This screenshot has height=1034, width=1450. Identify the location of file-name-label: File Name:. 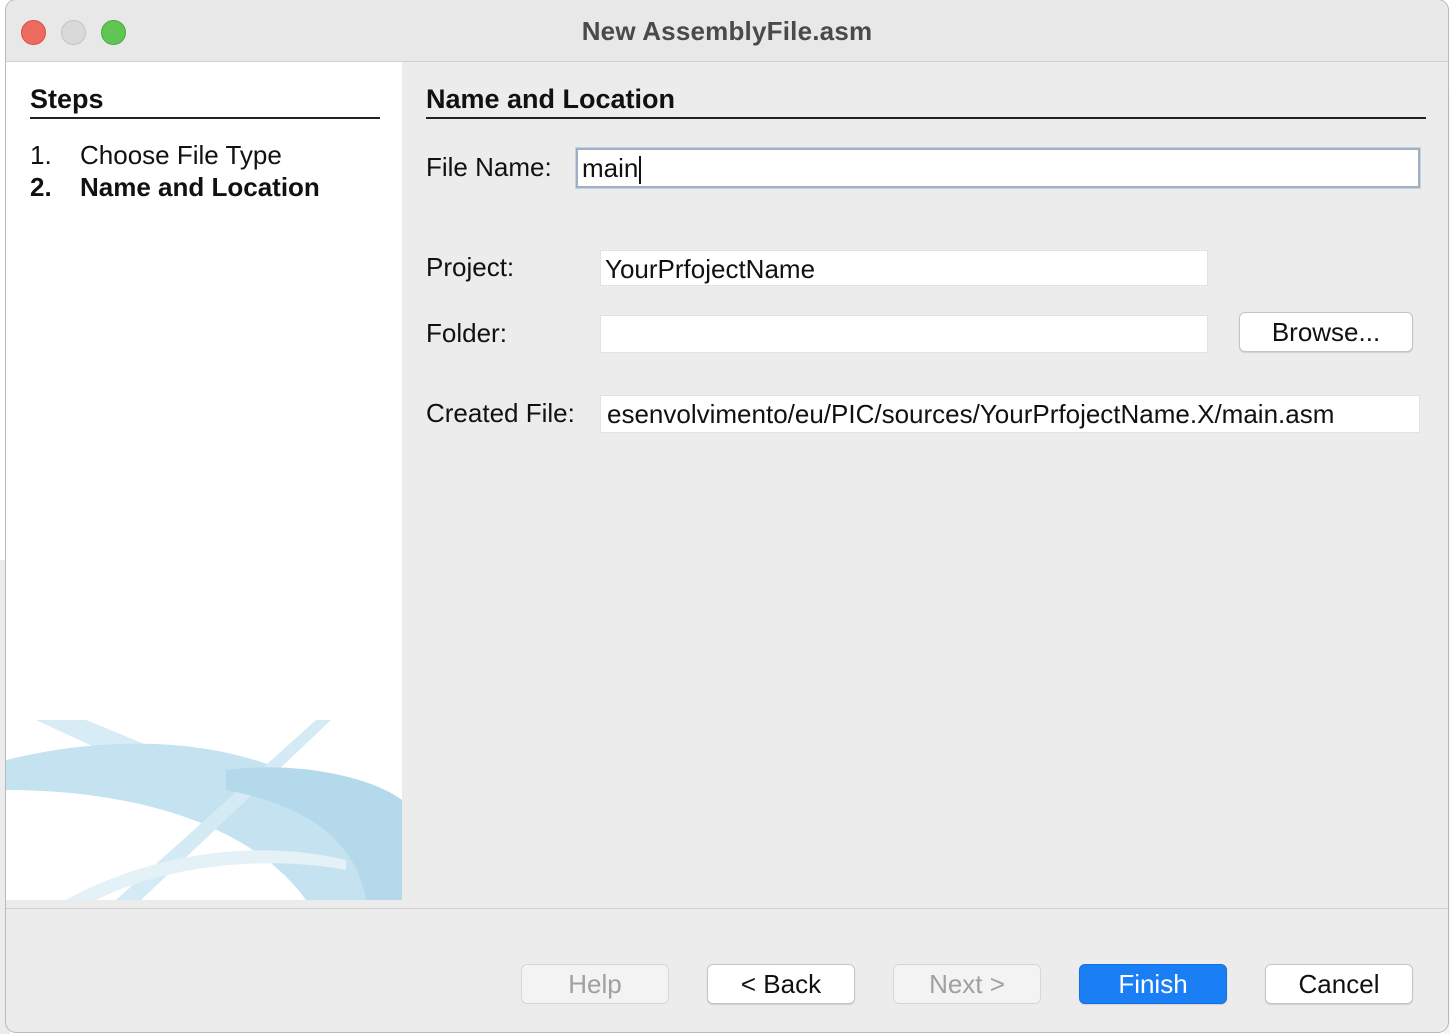
(489, 167).